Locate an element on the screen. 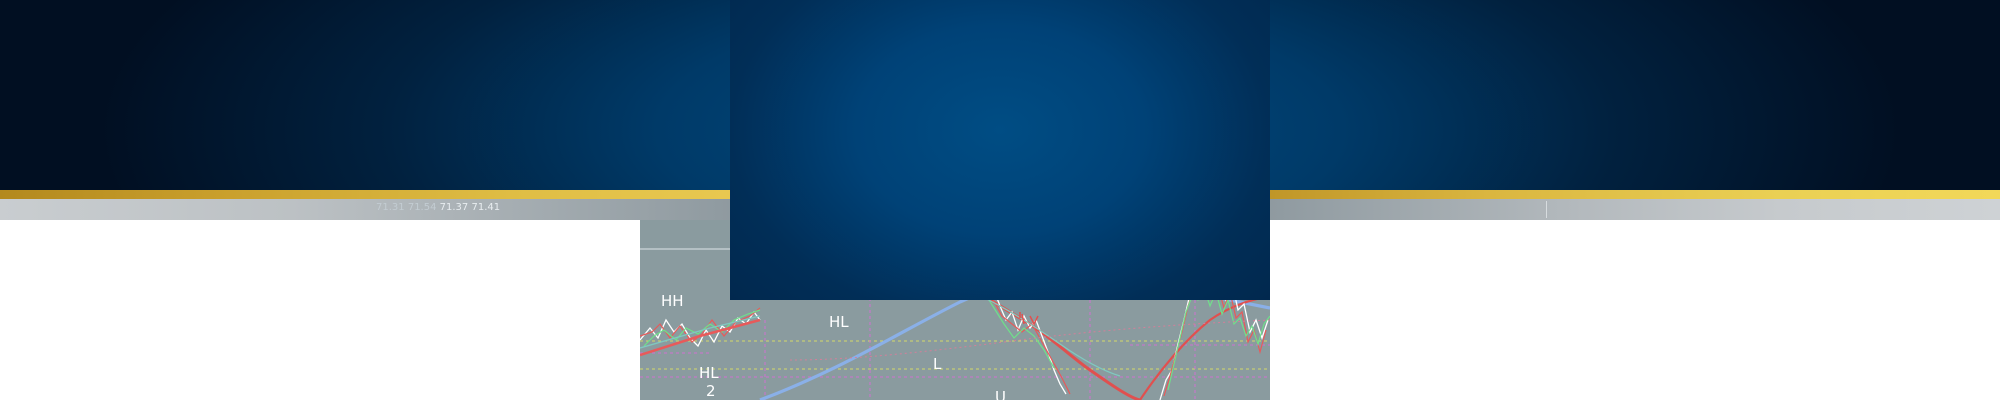 The height and width of the screenshot is (400, 2000). gold-stripe-right is located at coordinates (1635, 194).